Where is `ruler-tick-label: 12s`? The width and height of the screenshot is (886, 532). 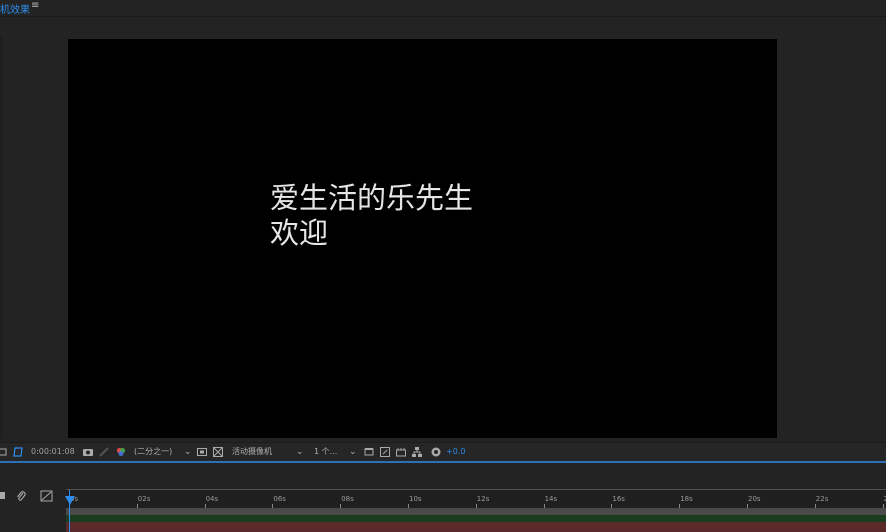 ruler-tick-label: 12s is located at coordinates (483, 499).